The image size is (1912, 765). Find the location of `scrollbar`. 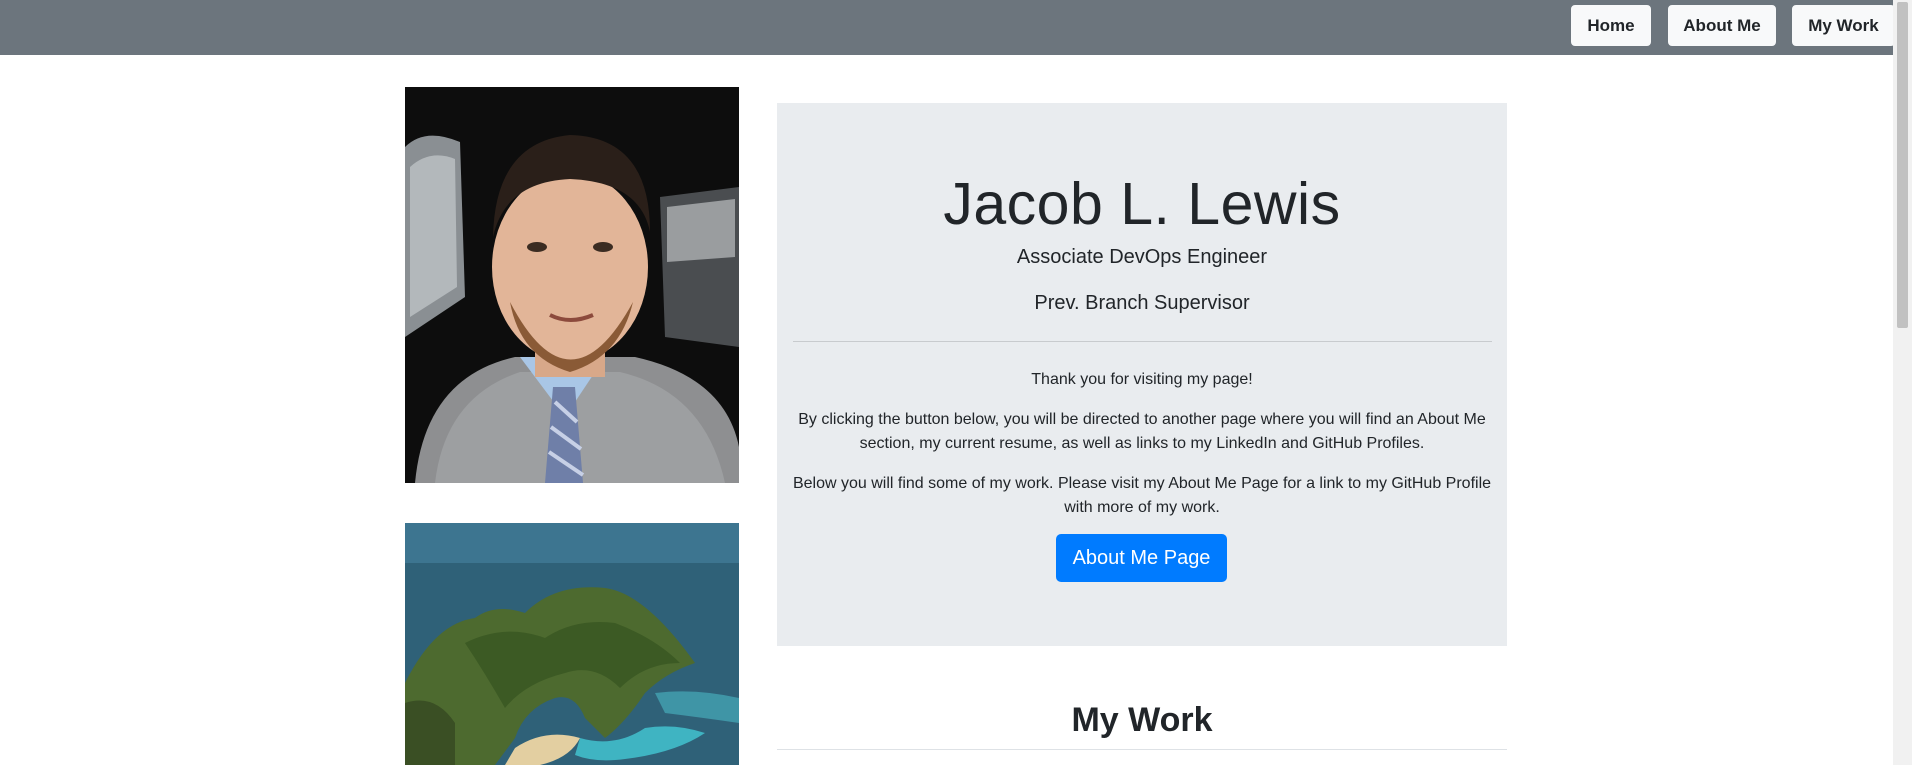

scrollbar is located at coordinates (1902, 382).